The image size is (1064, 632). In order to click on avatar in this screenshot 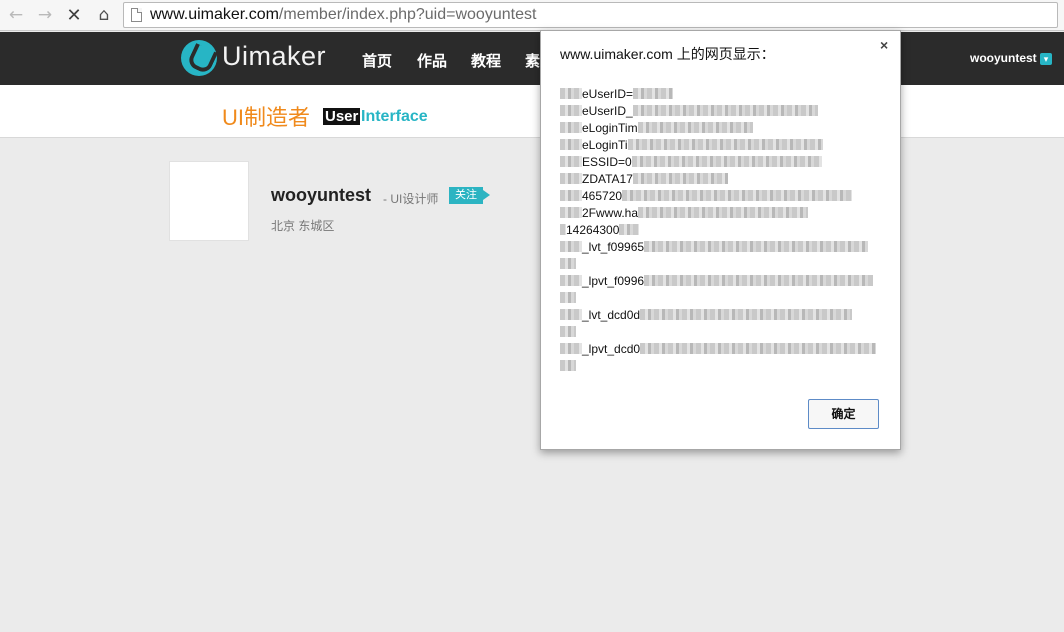, I will do `click(209, 201)`.